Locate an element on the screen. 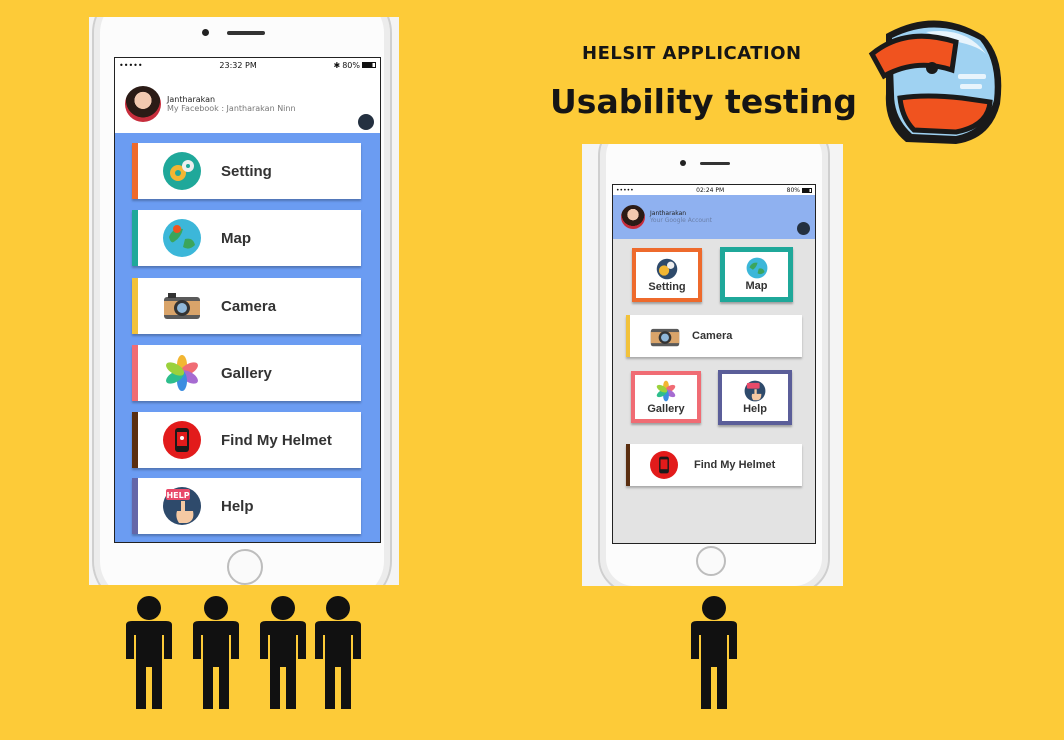  tile-gallery: Gallery is located at coordinates (666, 397).